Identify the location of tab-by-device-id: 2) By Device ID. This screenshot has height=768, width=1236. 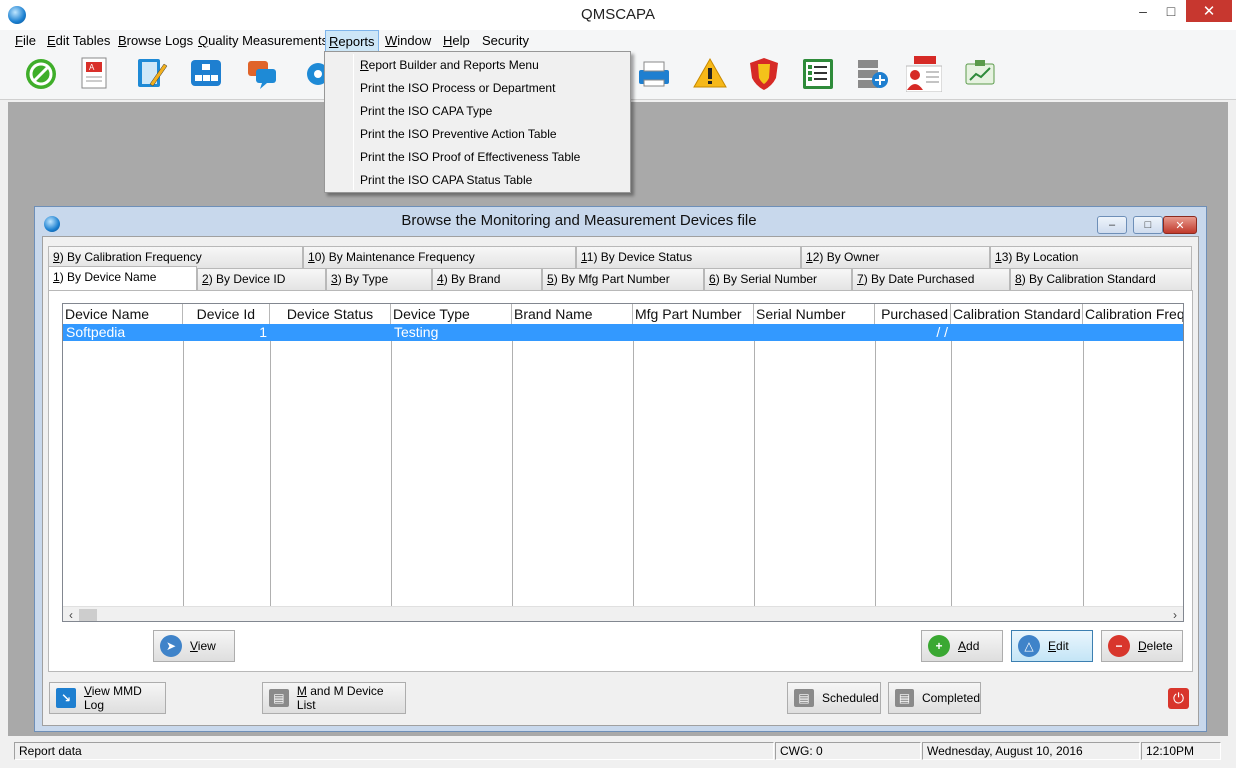
(261, 279).